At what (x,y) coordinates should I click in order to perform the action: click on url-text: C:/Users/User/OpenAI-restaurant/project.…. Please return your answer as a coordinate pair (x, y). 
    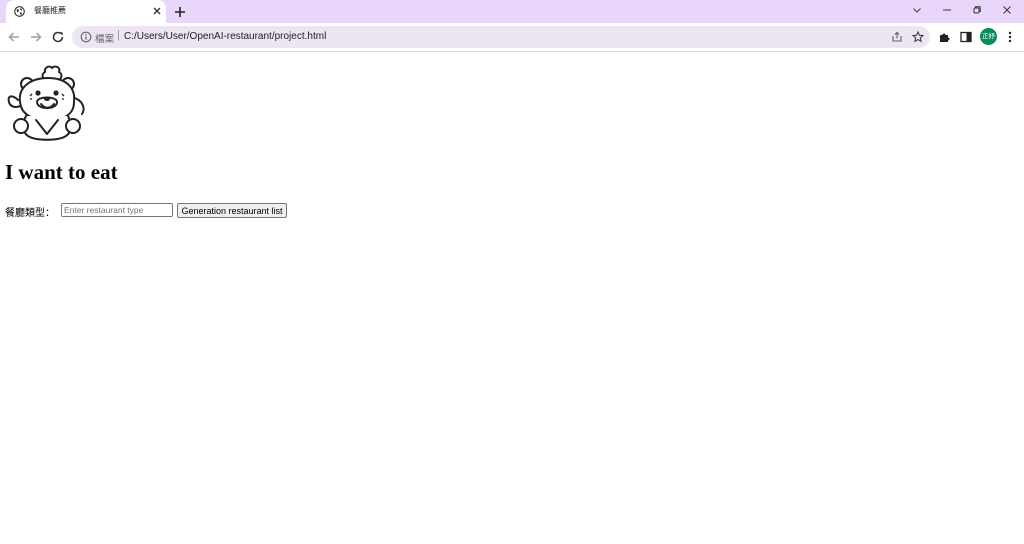
    Looking at the image, I should click on (225, 36).